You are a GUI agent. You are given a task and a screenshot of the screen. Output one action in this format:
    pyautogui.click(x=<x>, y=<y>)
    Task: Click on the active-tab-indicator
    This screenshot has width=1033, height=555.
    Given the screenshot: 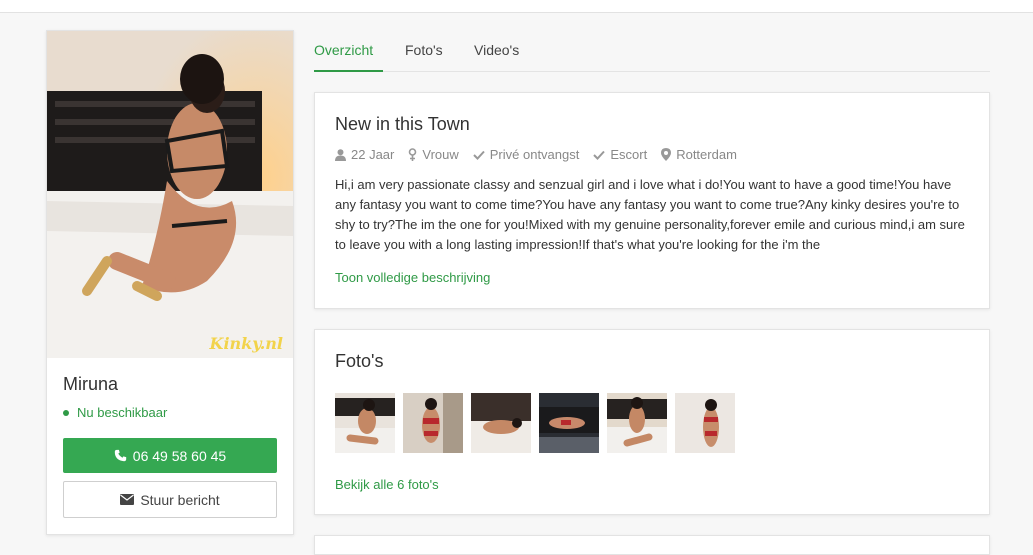 What is the action you would take?
    pyautogui.click(x=348, y=71)
    